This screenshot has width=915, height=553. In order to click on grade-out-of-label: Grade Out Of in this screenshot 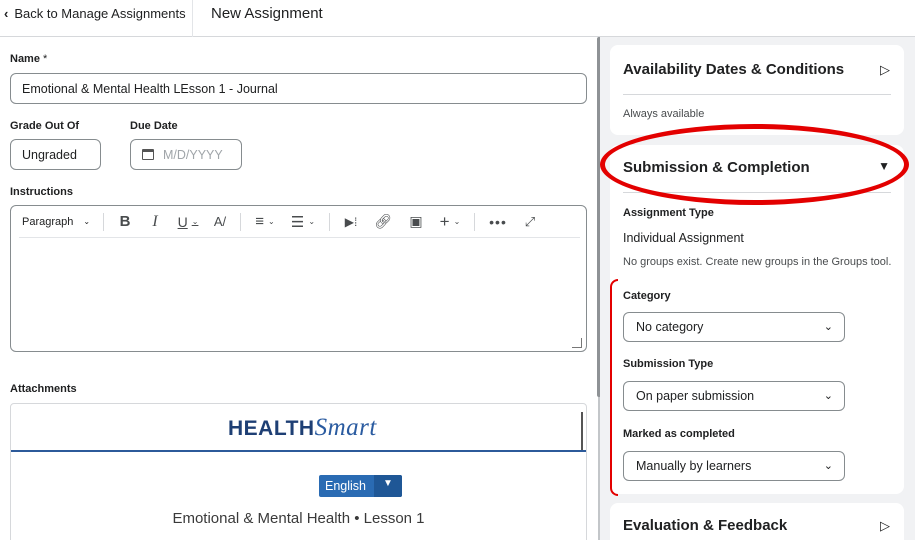, I will do `click(45, 126)`.